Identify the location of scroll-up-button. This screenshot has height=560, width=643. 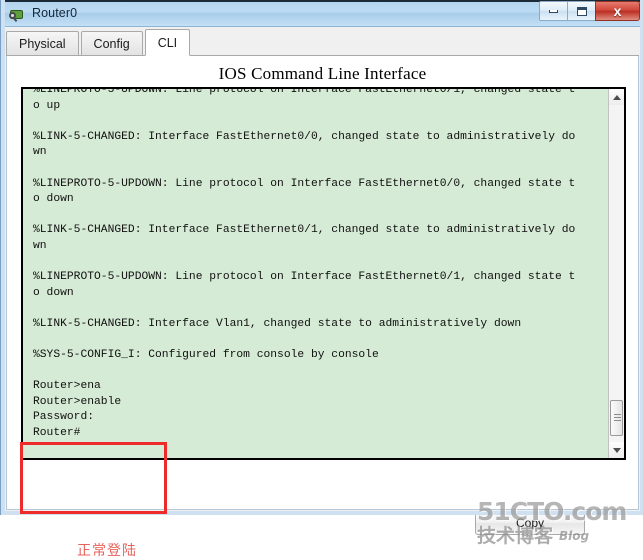
(616, 97).